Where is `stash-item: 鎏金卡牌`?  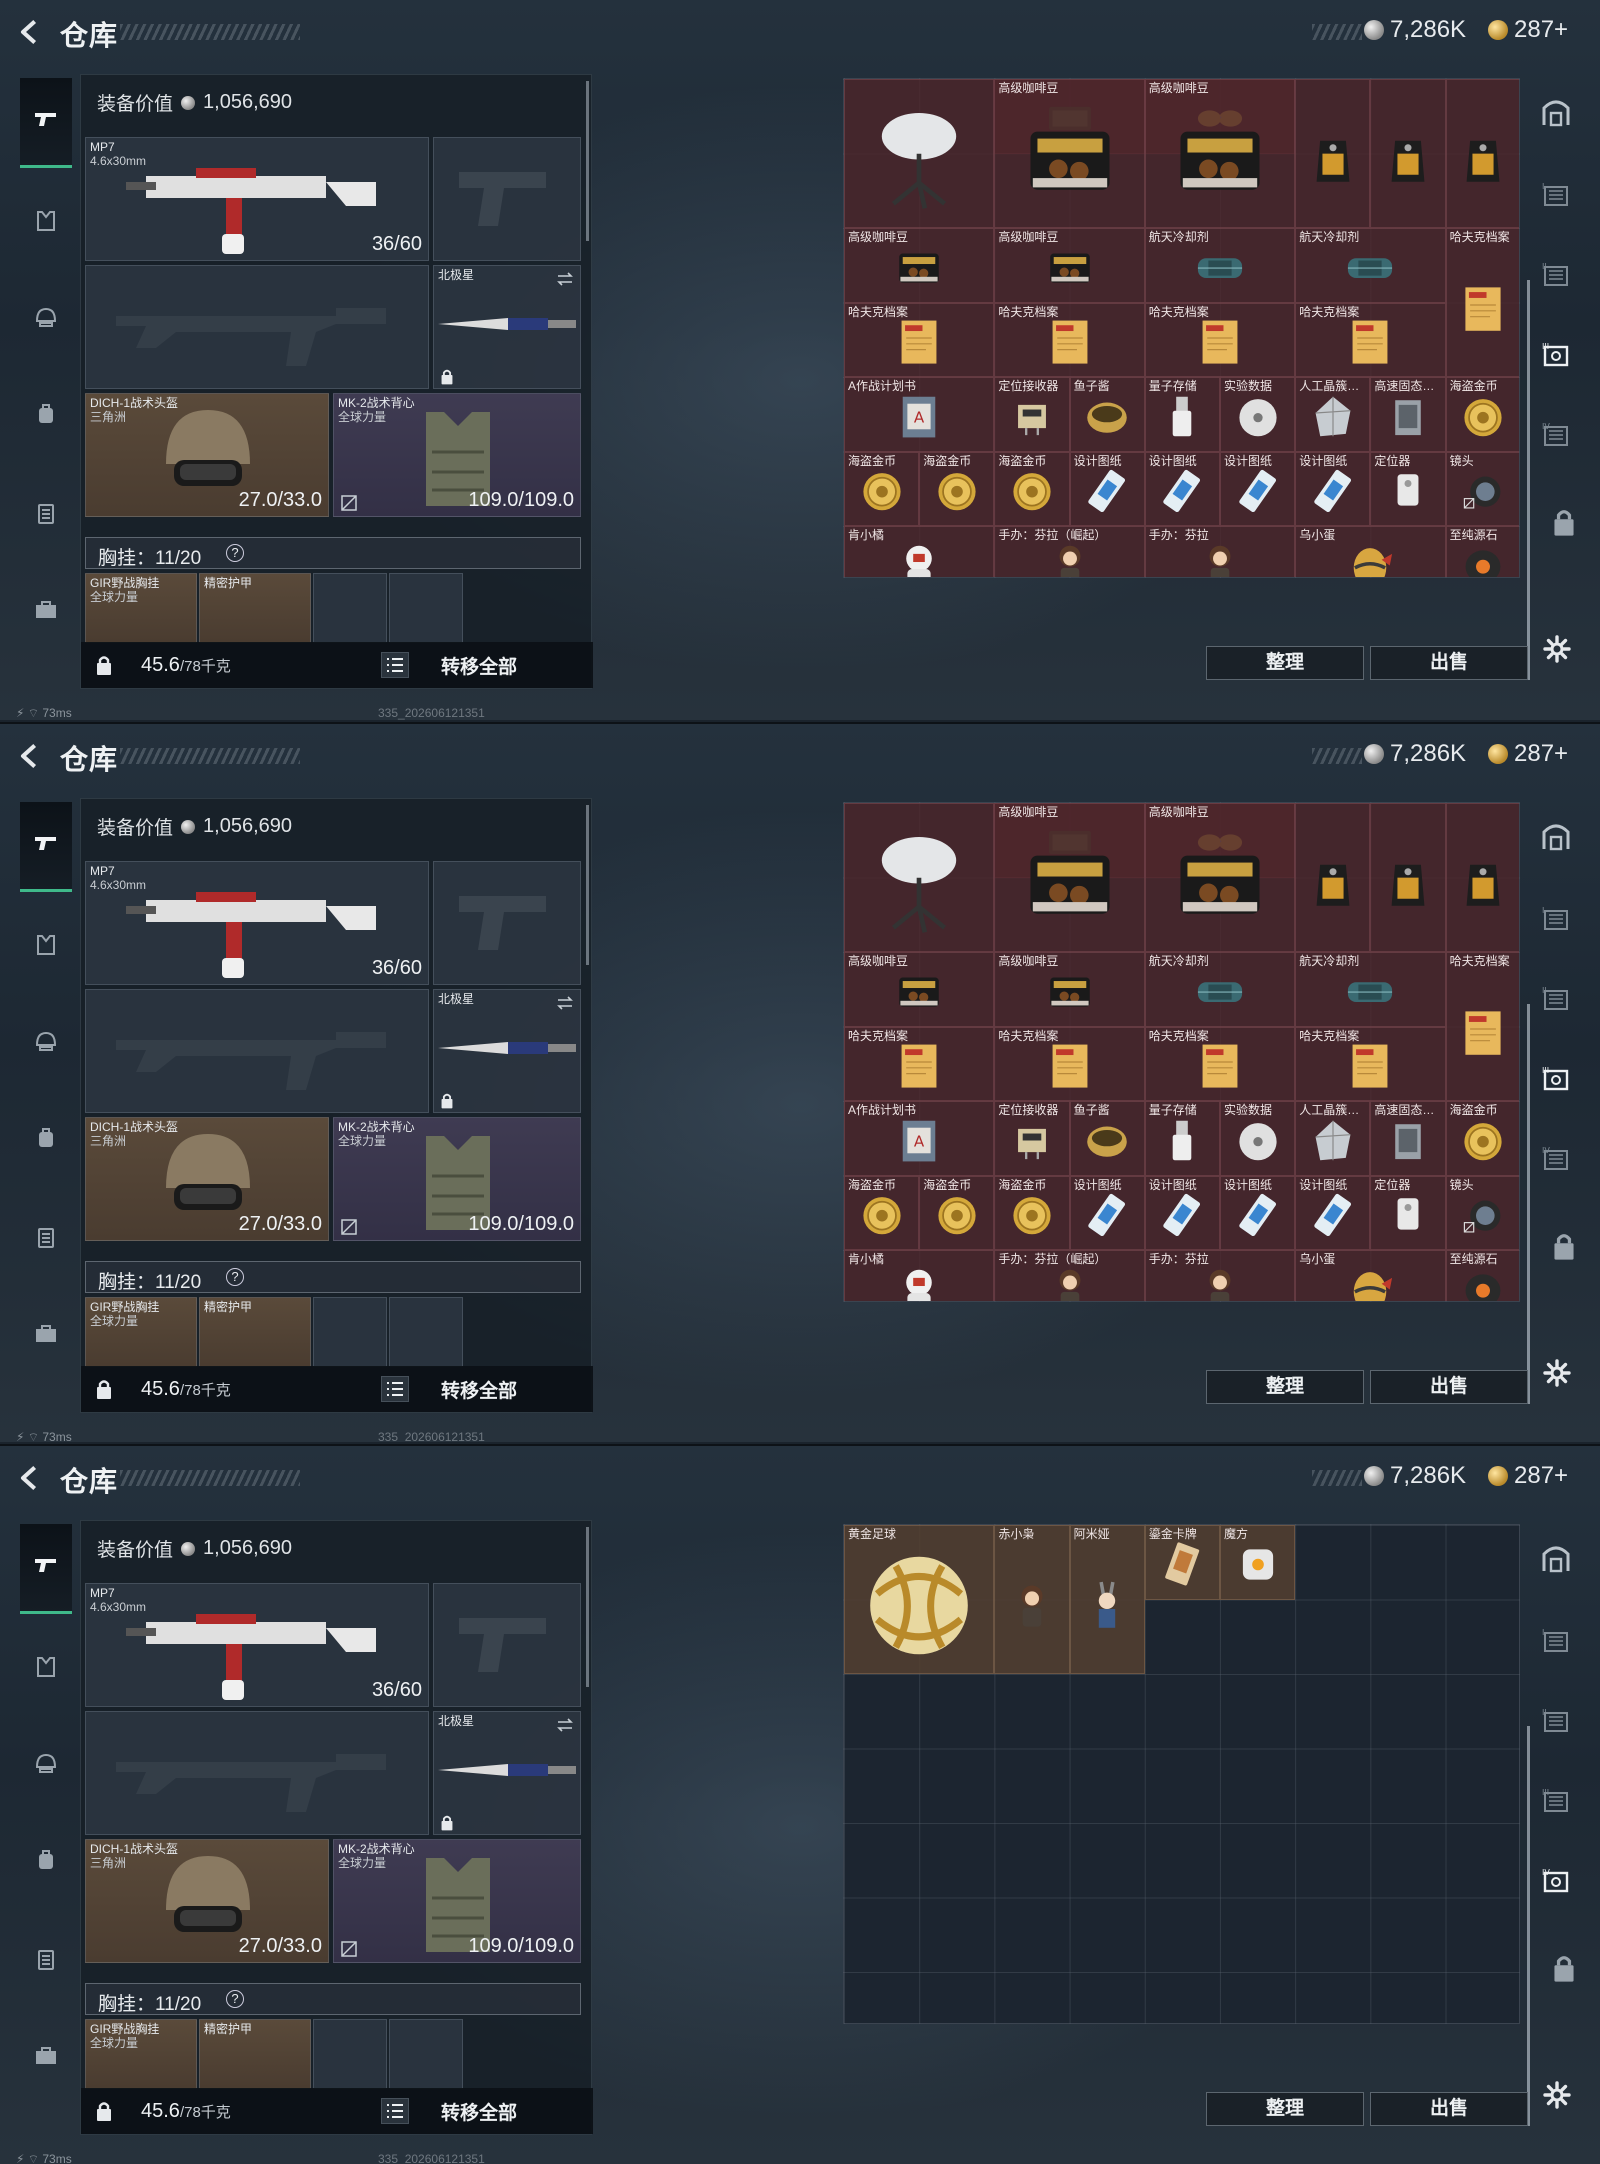 stash-item: 鎏金卡牌 is located at coordinates (1182, 1562).